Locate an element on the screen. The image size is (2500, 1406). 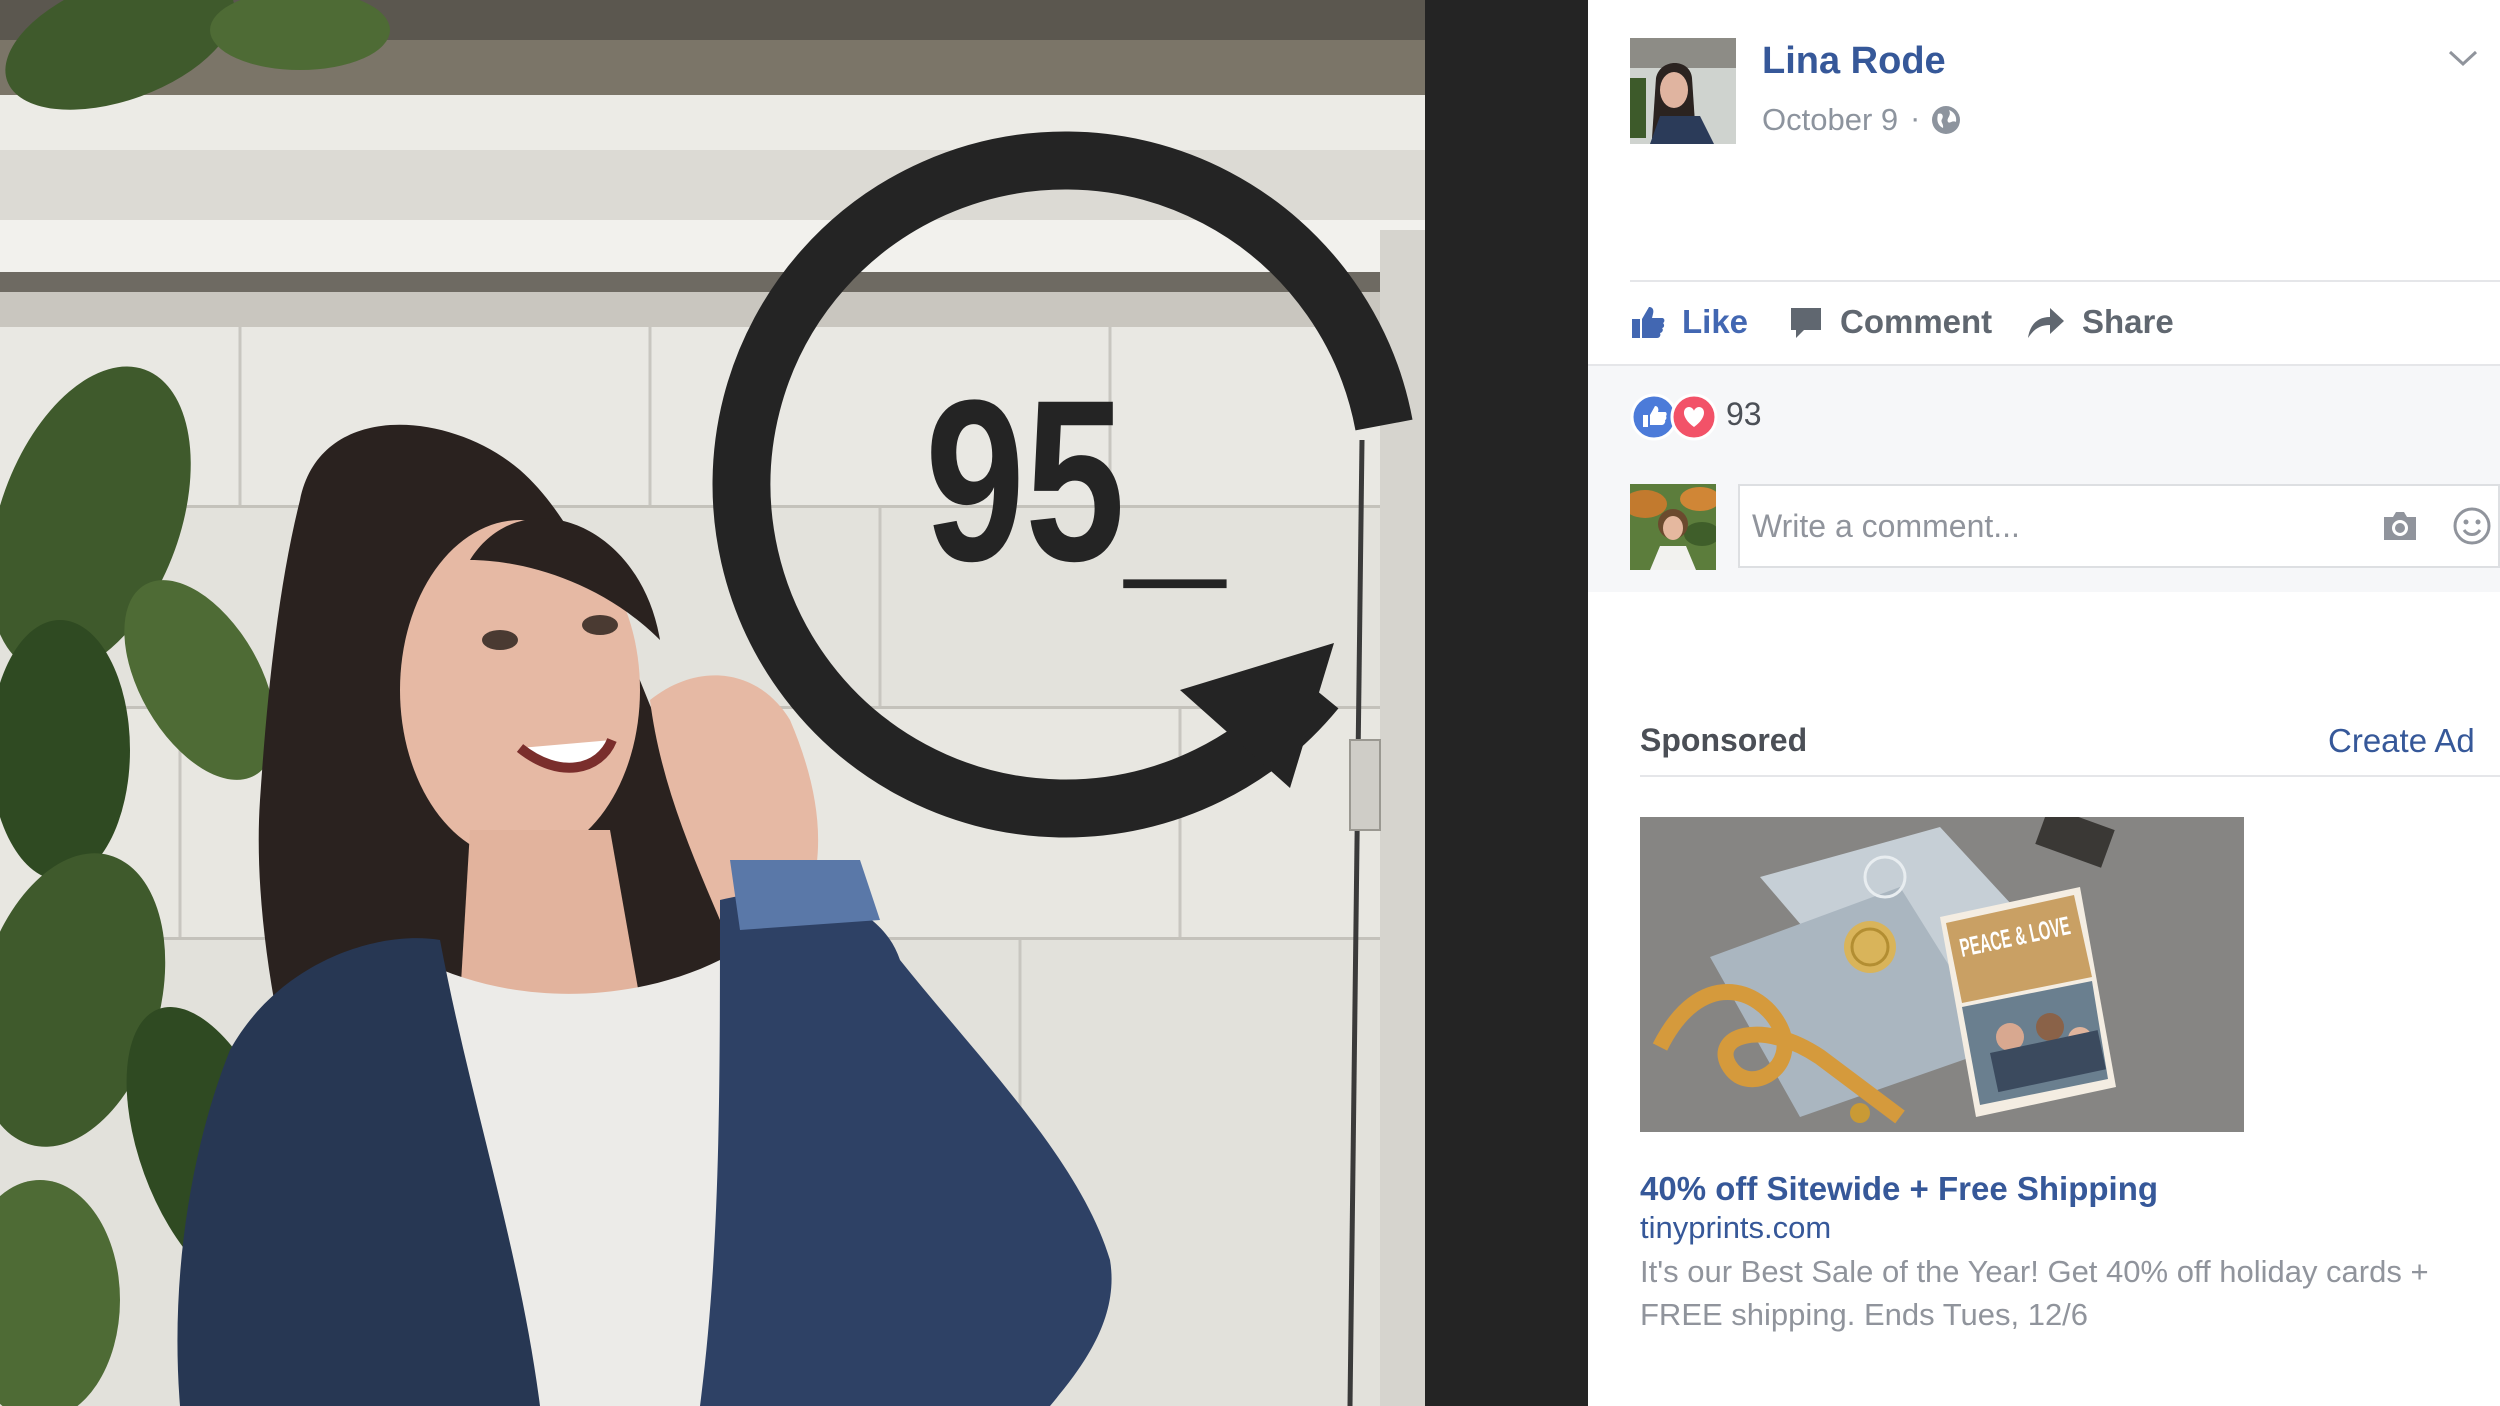
like-label: Like is located at coordinates (1715, 321).